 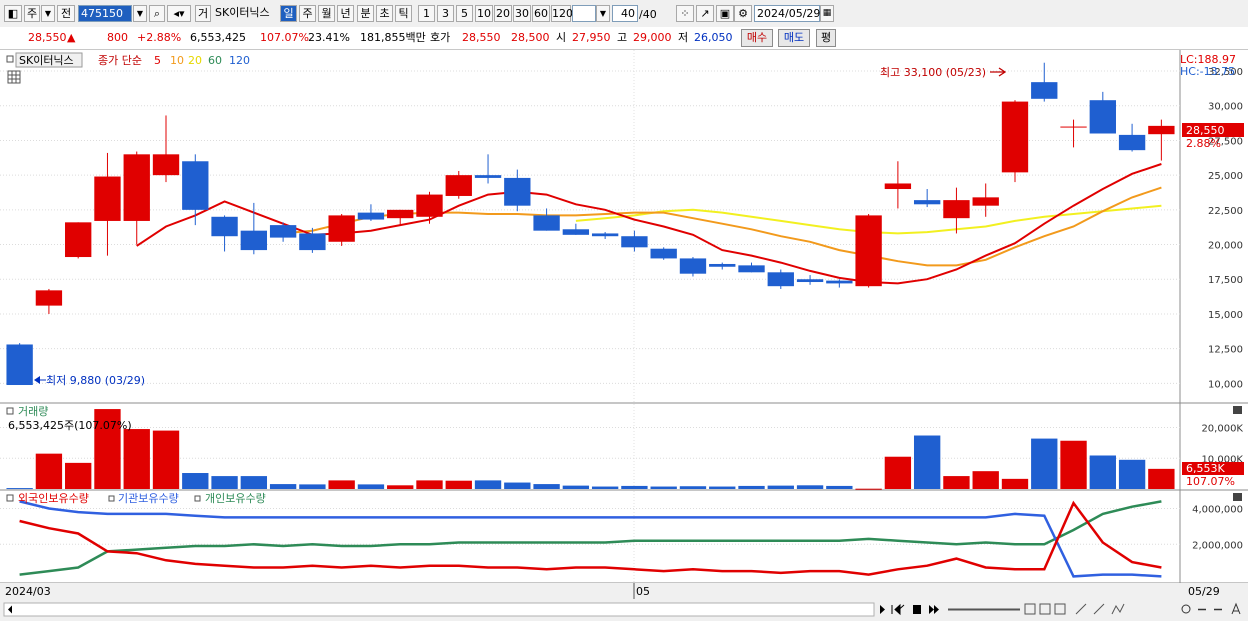 What do you see at coordinates (66, 13) in the screenshot?
I see `prev-button: 전` at bounding box center [66, 13].